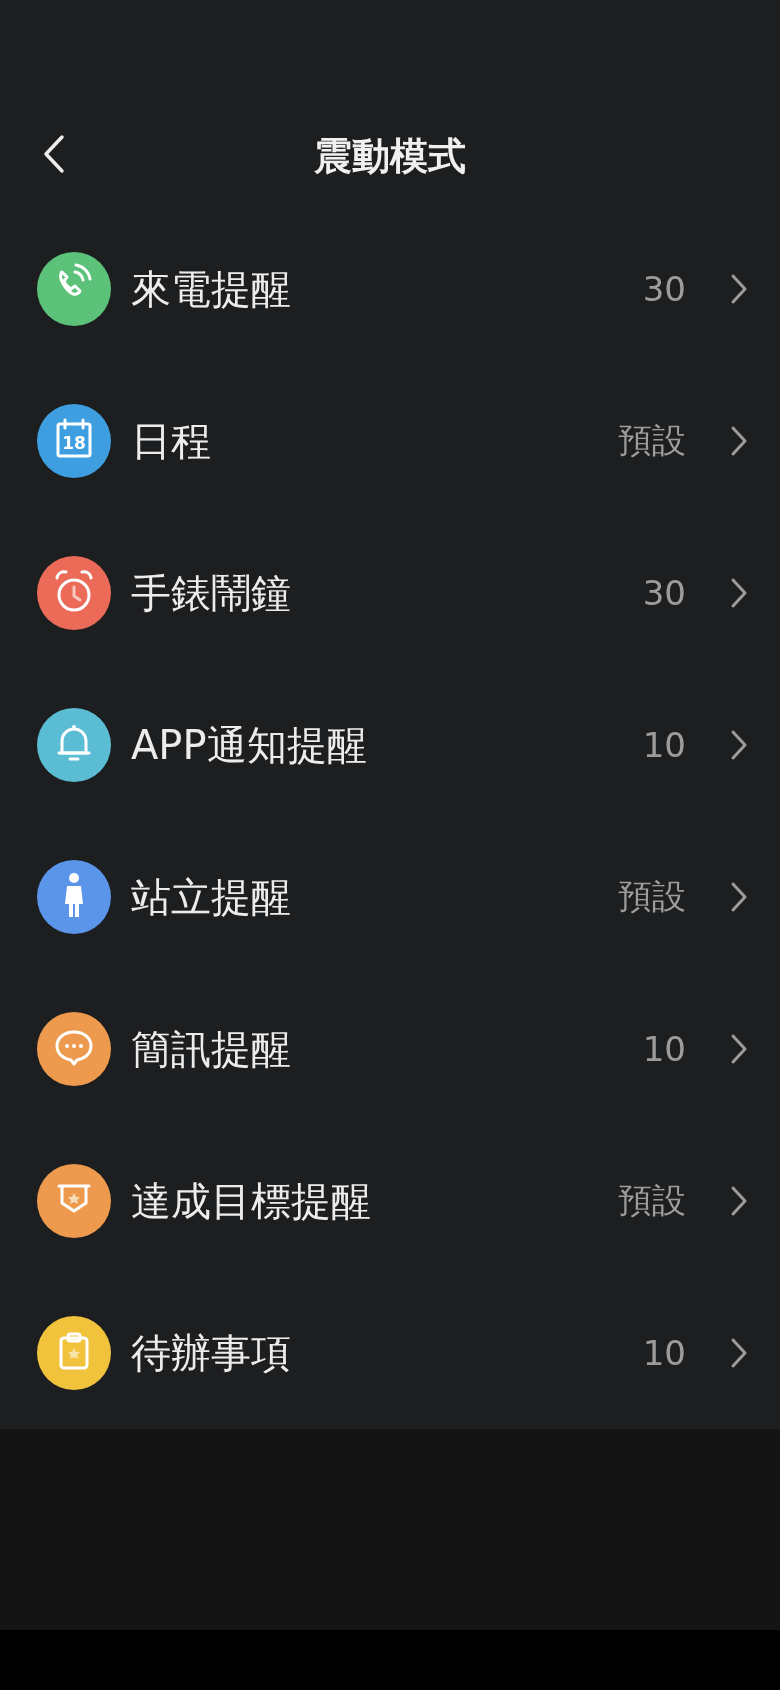  I want to click on settings-row: 達成目標提醒 預設, so click(390, 1201).